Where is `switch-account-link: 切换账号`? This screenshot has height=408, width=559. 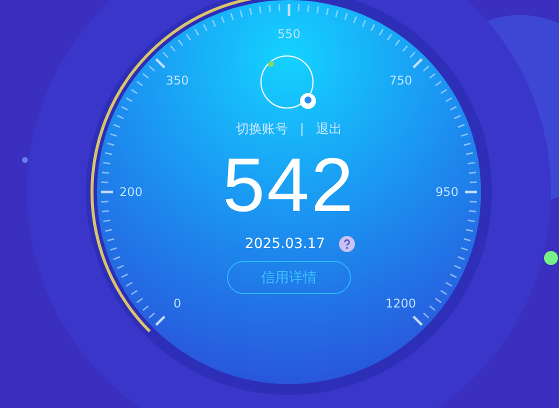
switch-account-link: 切换账号 is located at coordinates (262, 129).